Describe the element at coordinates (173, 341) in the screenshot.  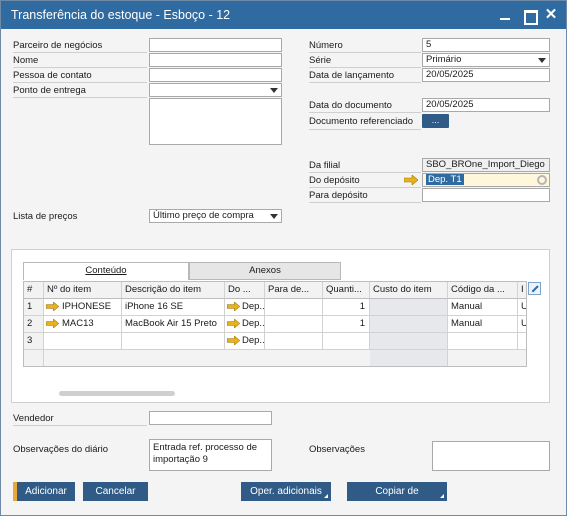
I see `item-description-cell` at that location.